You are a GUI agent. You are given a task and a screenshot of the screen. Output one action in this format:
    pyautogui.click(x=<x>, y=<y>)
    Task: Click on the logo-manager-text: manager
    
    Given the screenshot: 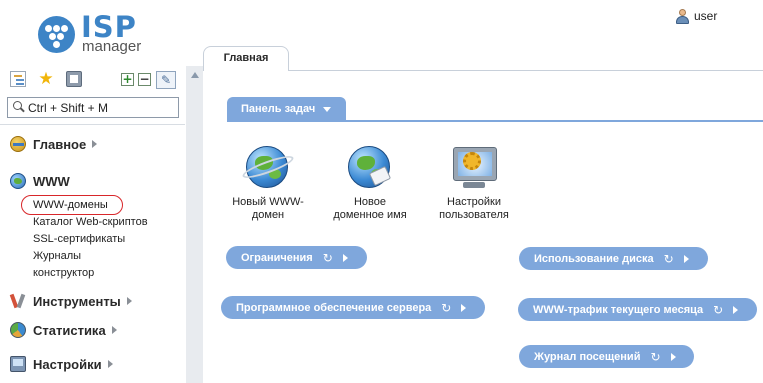 What is the action you would take?
    pyautogui.click(x=112, y=46)
    